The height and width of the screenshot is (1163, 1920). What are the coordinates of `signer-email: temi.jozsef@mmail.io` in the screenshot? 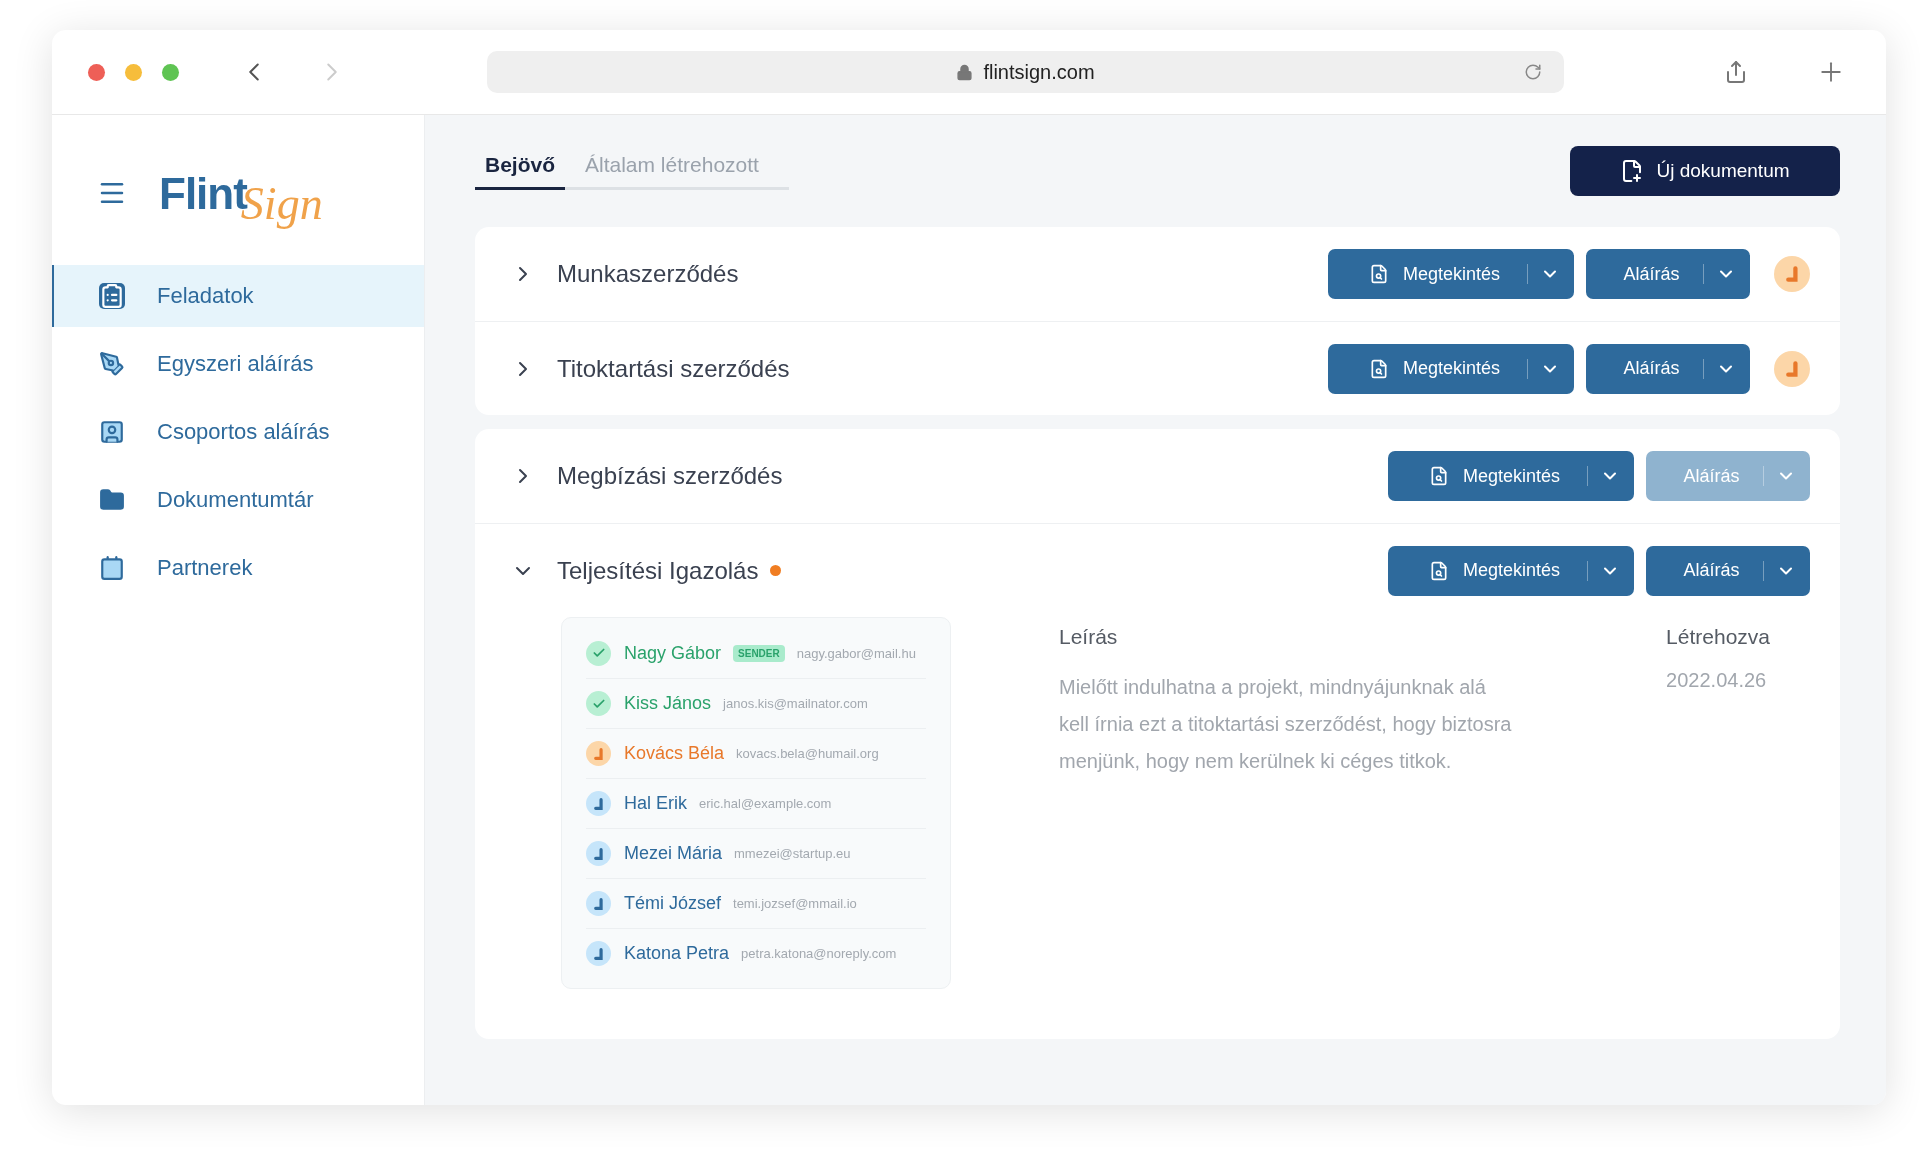 It's located at (795, 903).